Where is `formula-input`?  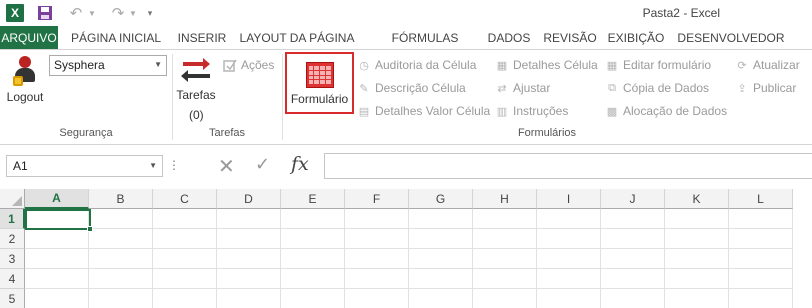
formula-input is located at coordinates (568, 166).